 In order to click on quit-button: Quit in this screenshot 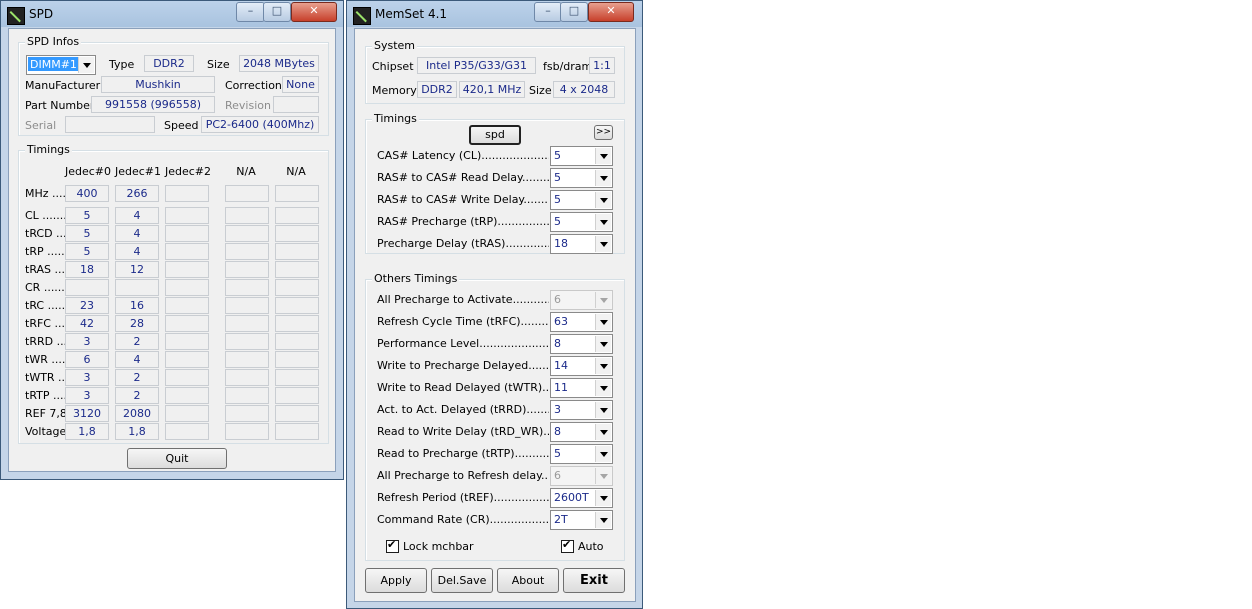, I will do `click(177, 458)`.